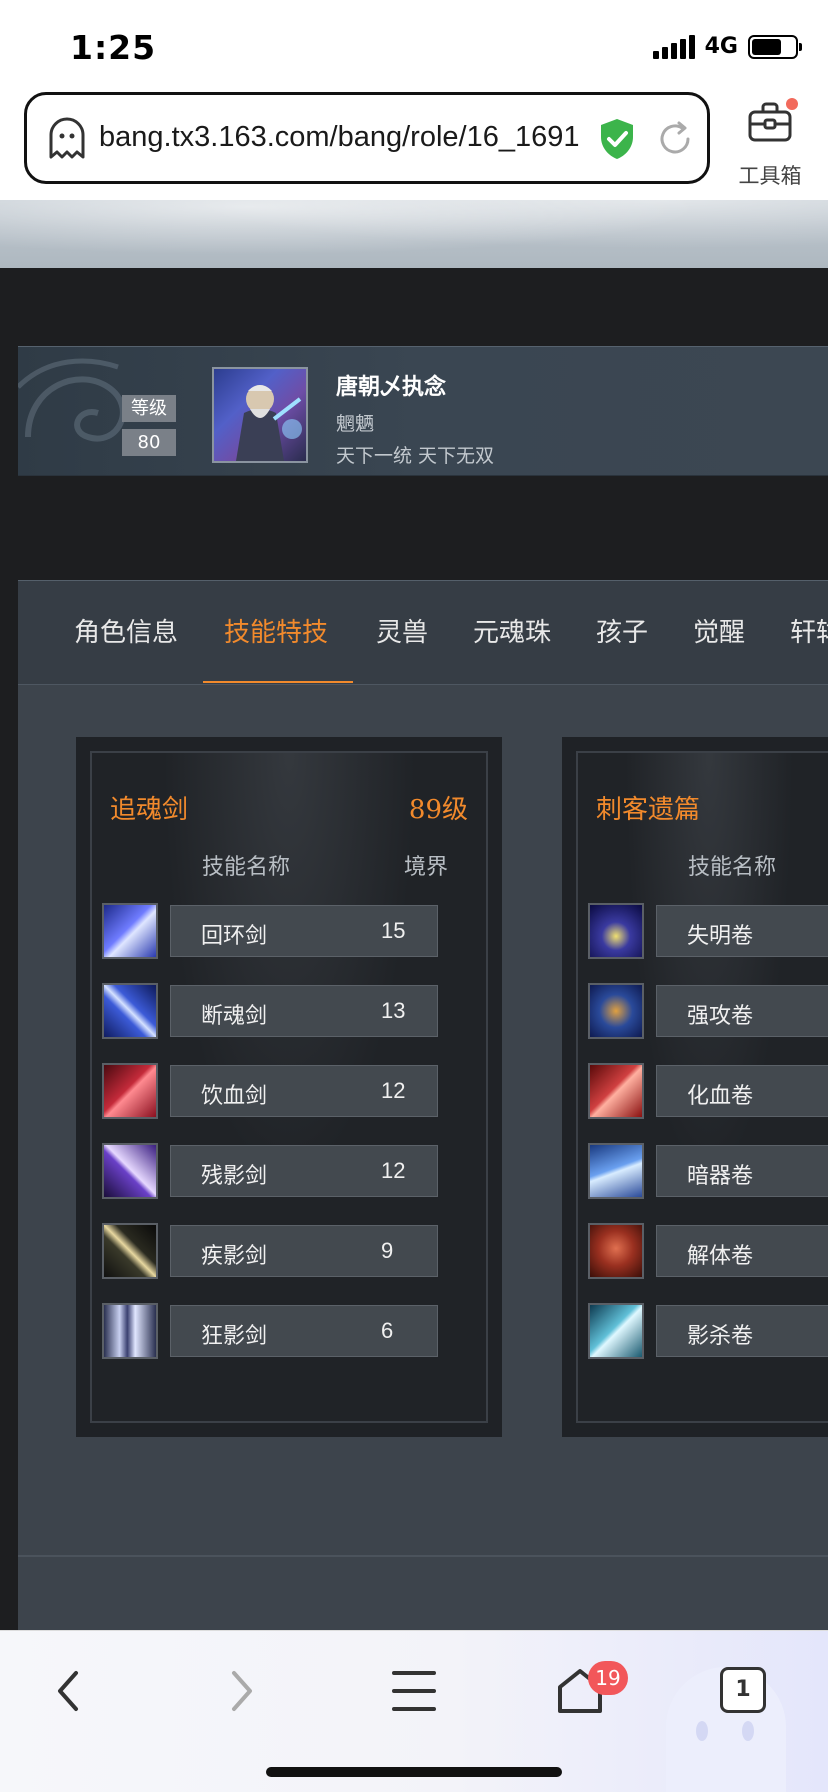 The width and height of the screenshot is (828, 1792). Describe the element at coordinates (130, 1331) in the screenshot. I see `frenzy-blades-icon` at that location.